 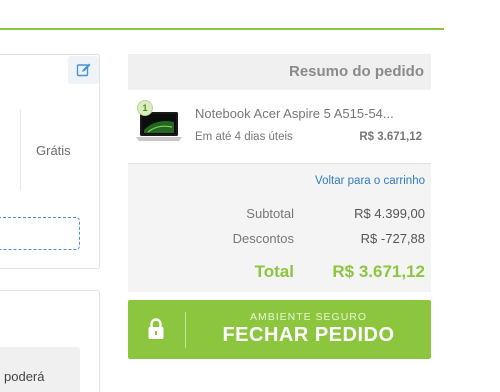 I want to click on total-value: R$ 3.671,12, so click(x=378, y=271).